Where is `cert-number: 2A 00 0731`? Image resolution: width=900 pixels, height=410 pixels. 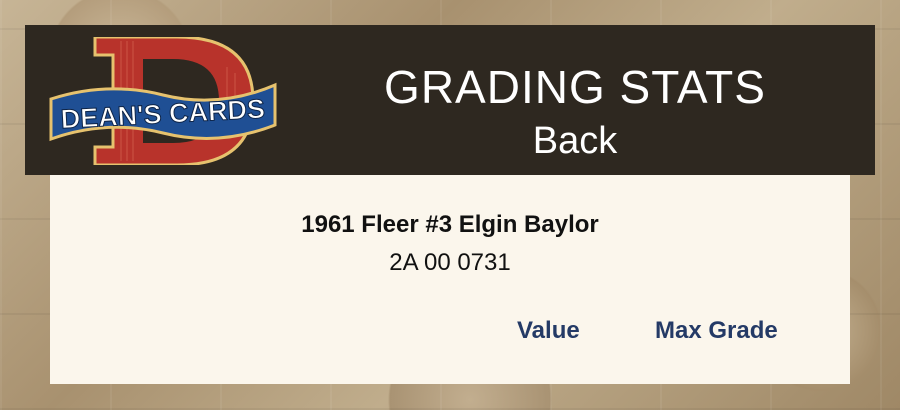 cert-number: 2A 00 0731 is located at coordinates (450, 262).